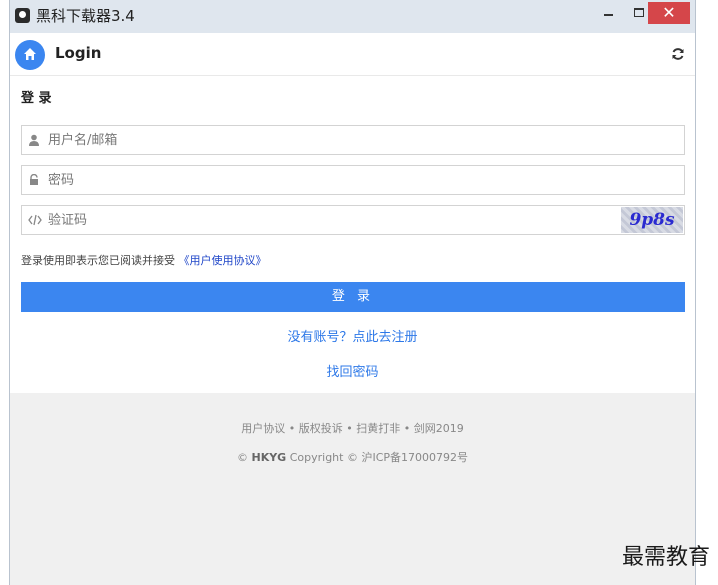 The width and height of the screenshot is (718, 585). I want to click on username-input, so click(338, 140).